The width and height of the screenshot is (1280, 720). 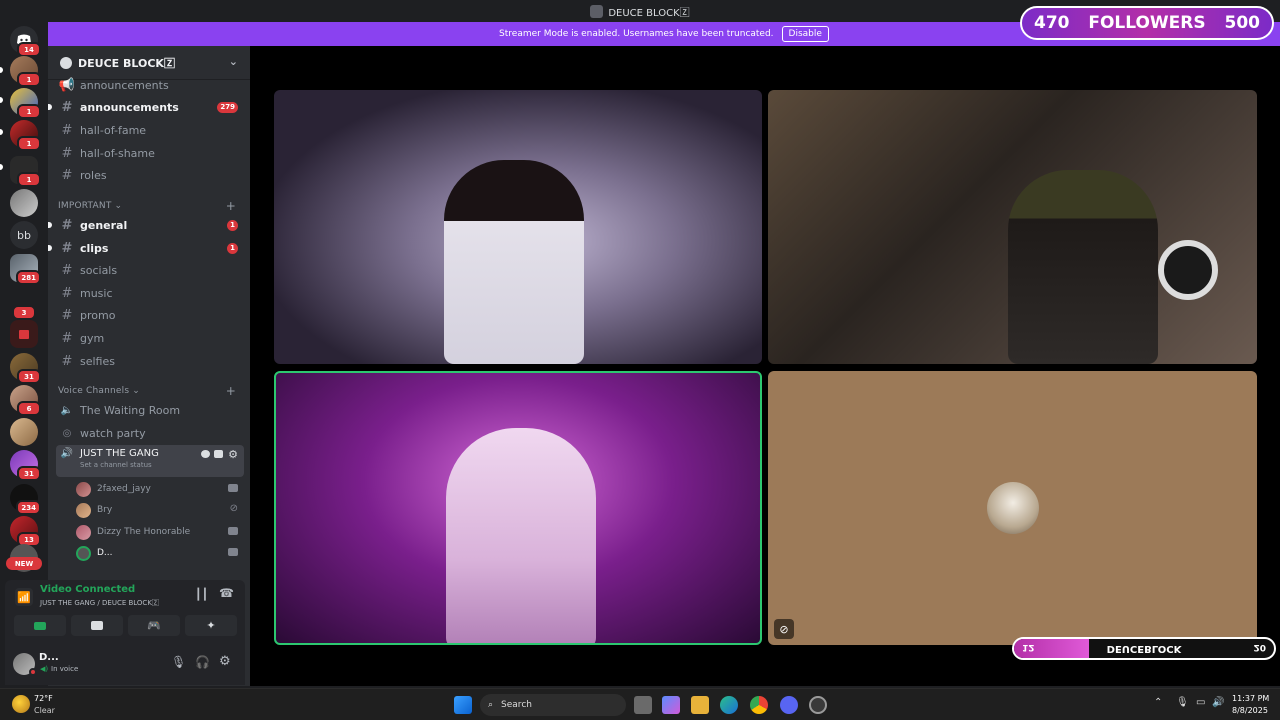 I want to click on voice-location: JUST THE GANG / DEUCE BLOCK🅉, so click(x=99, y=603).